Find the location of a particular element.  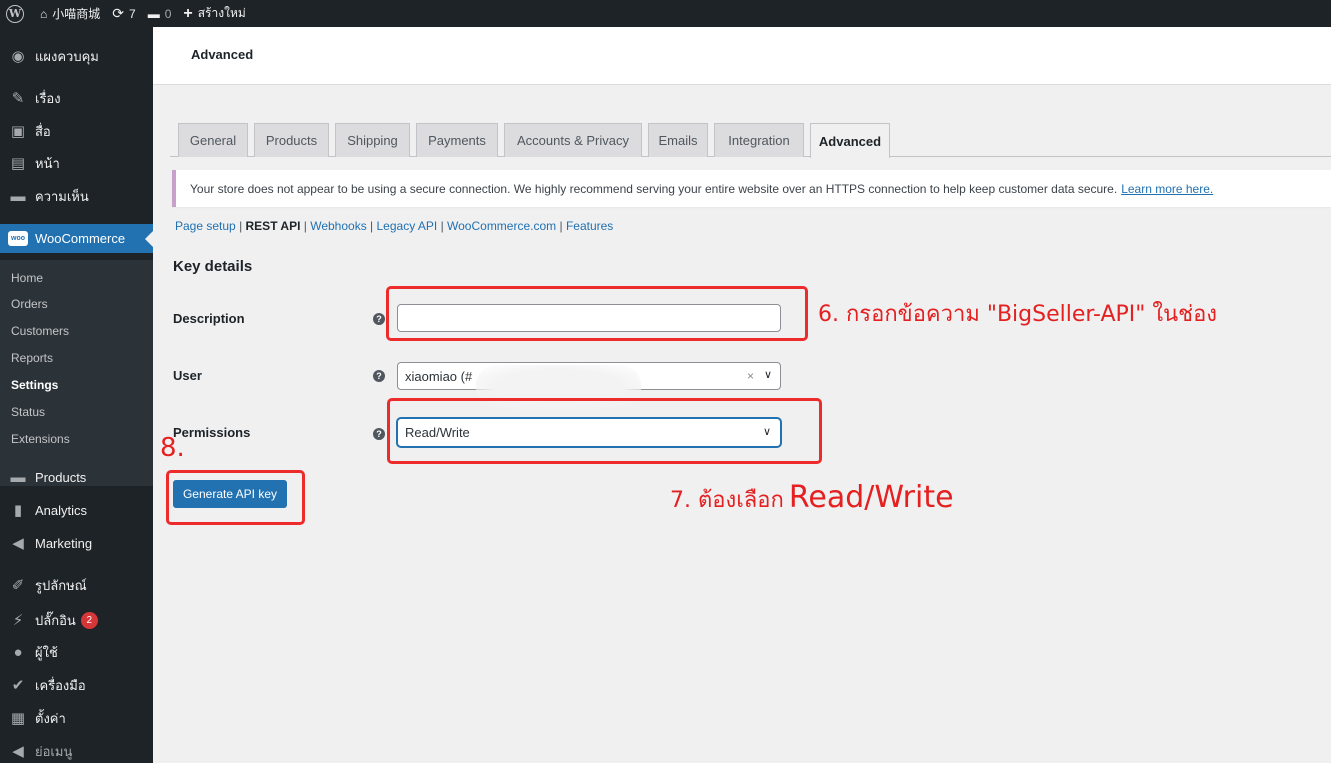

annotation-step7-prefix: 7. ต้องเลือก is located at coordinates (727, 500).